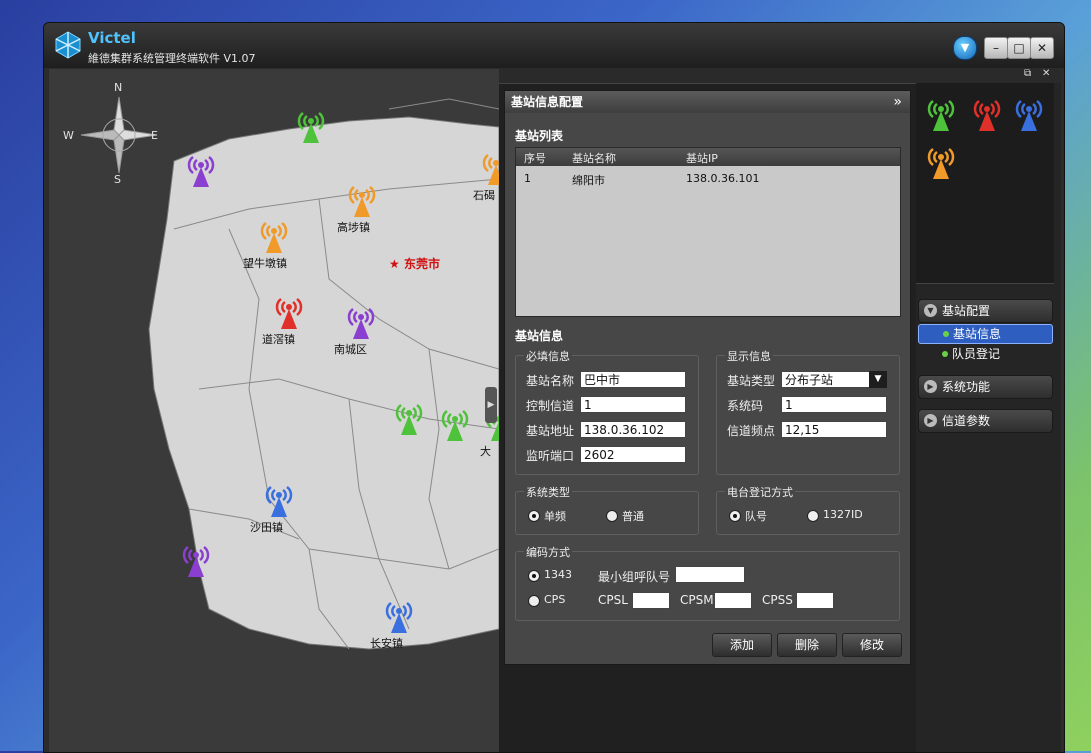 This screenshot has width=1091, height=753. What do you see at coordinates (976, 354) in the screenshot?
I see `nav-member-registration-label: 队员登记` at bounding box center [976, 354].